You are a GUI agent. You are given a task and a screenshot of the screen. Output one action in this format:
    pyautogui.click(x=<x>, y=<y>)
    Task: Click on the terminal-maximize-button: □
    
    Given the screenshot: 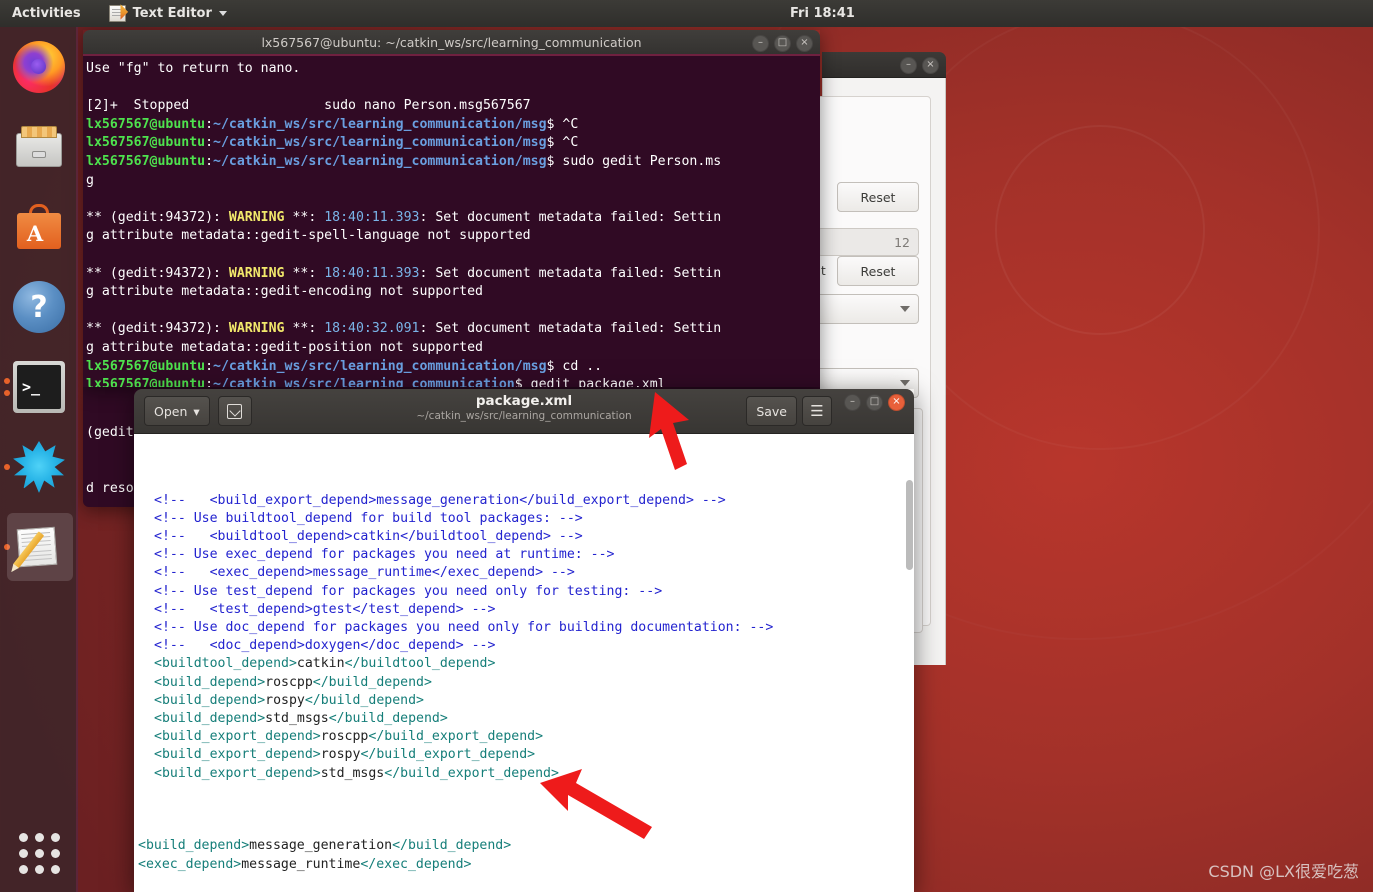 What is the action you would take?
    pyautogui.click(x=782, y=43)
    